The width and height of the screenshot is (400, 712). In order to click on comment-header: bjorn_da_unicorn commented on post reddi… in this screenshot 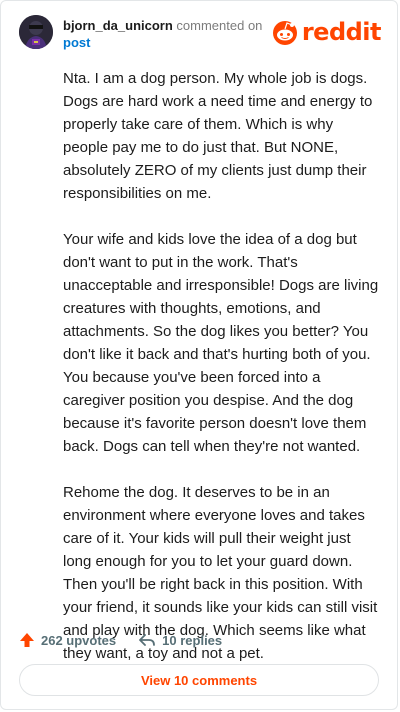, I will do `click(200, 35)`.